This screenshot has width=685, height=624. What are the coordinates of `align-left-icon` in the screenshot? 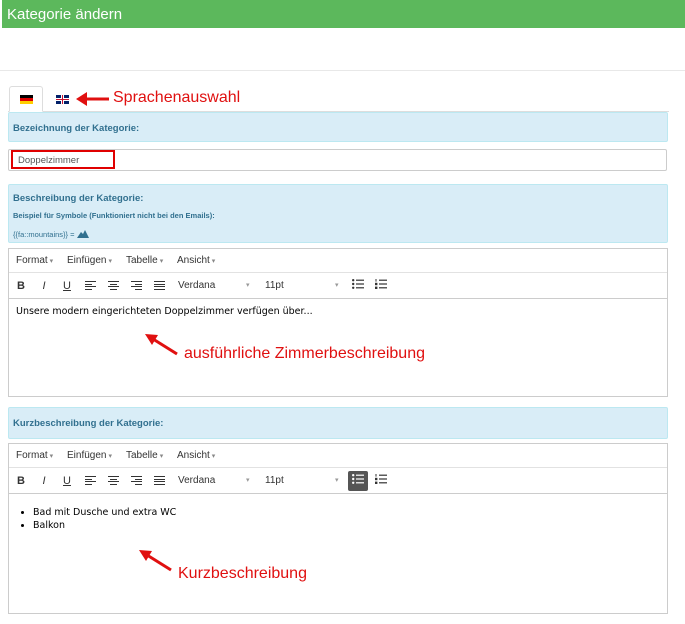 It's located at (90, 285).